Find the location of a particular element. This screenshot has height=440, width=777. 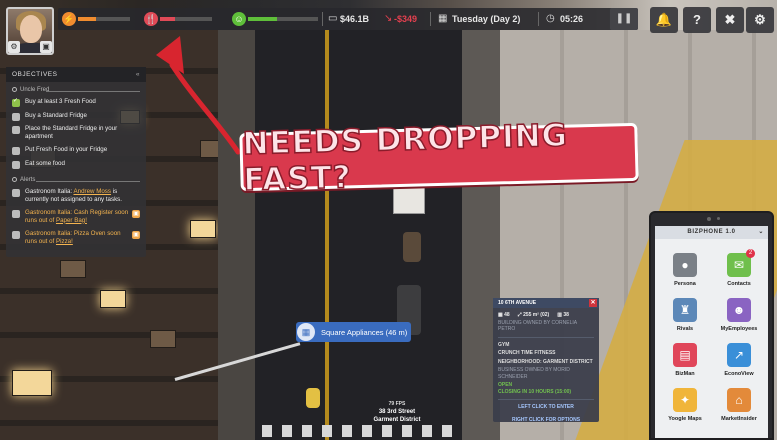

player-avatar: ⚙ ▣ is located at coordinates (30, 31).